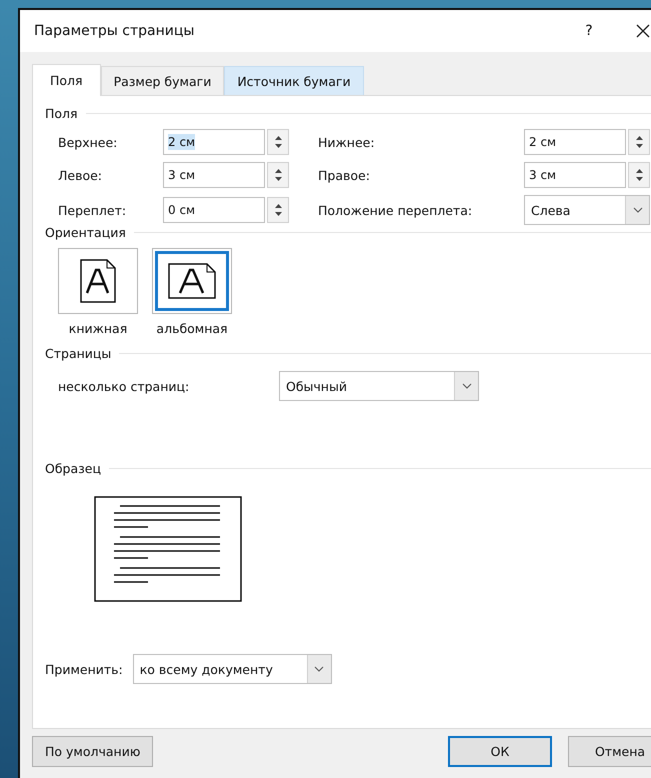 The width and height of the screenshot is (651, 778). Describe the element at coordinates (379, 386) in the screenshot. I see `dropdown: Обычный` at that location.